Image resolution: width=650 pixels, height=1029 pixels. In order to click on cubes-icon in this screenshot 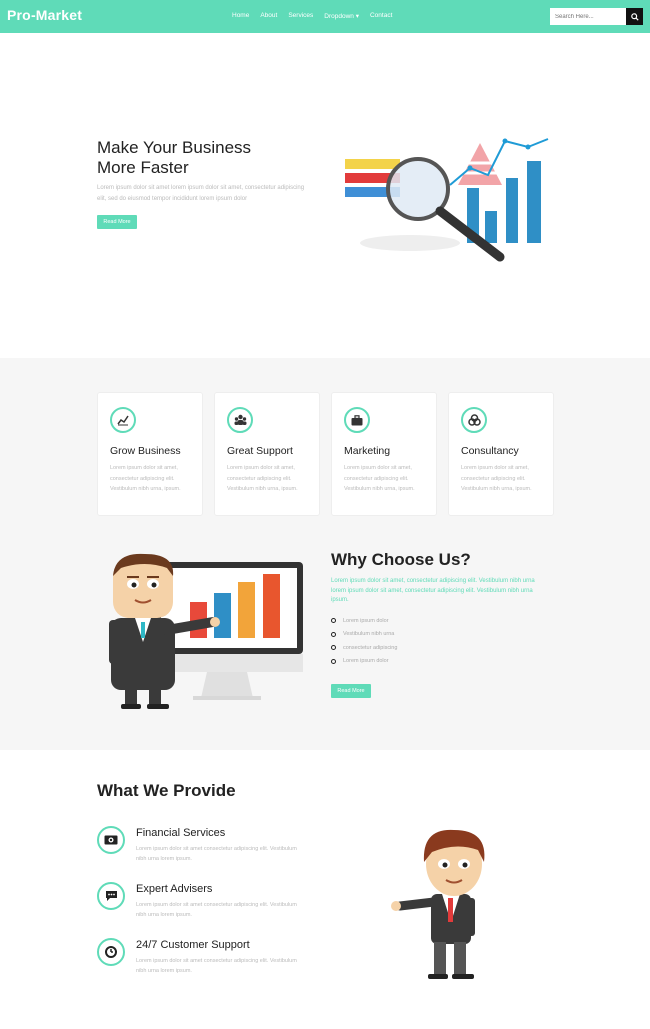, I will do `click(474, 420)`.